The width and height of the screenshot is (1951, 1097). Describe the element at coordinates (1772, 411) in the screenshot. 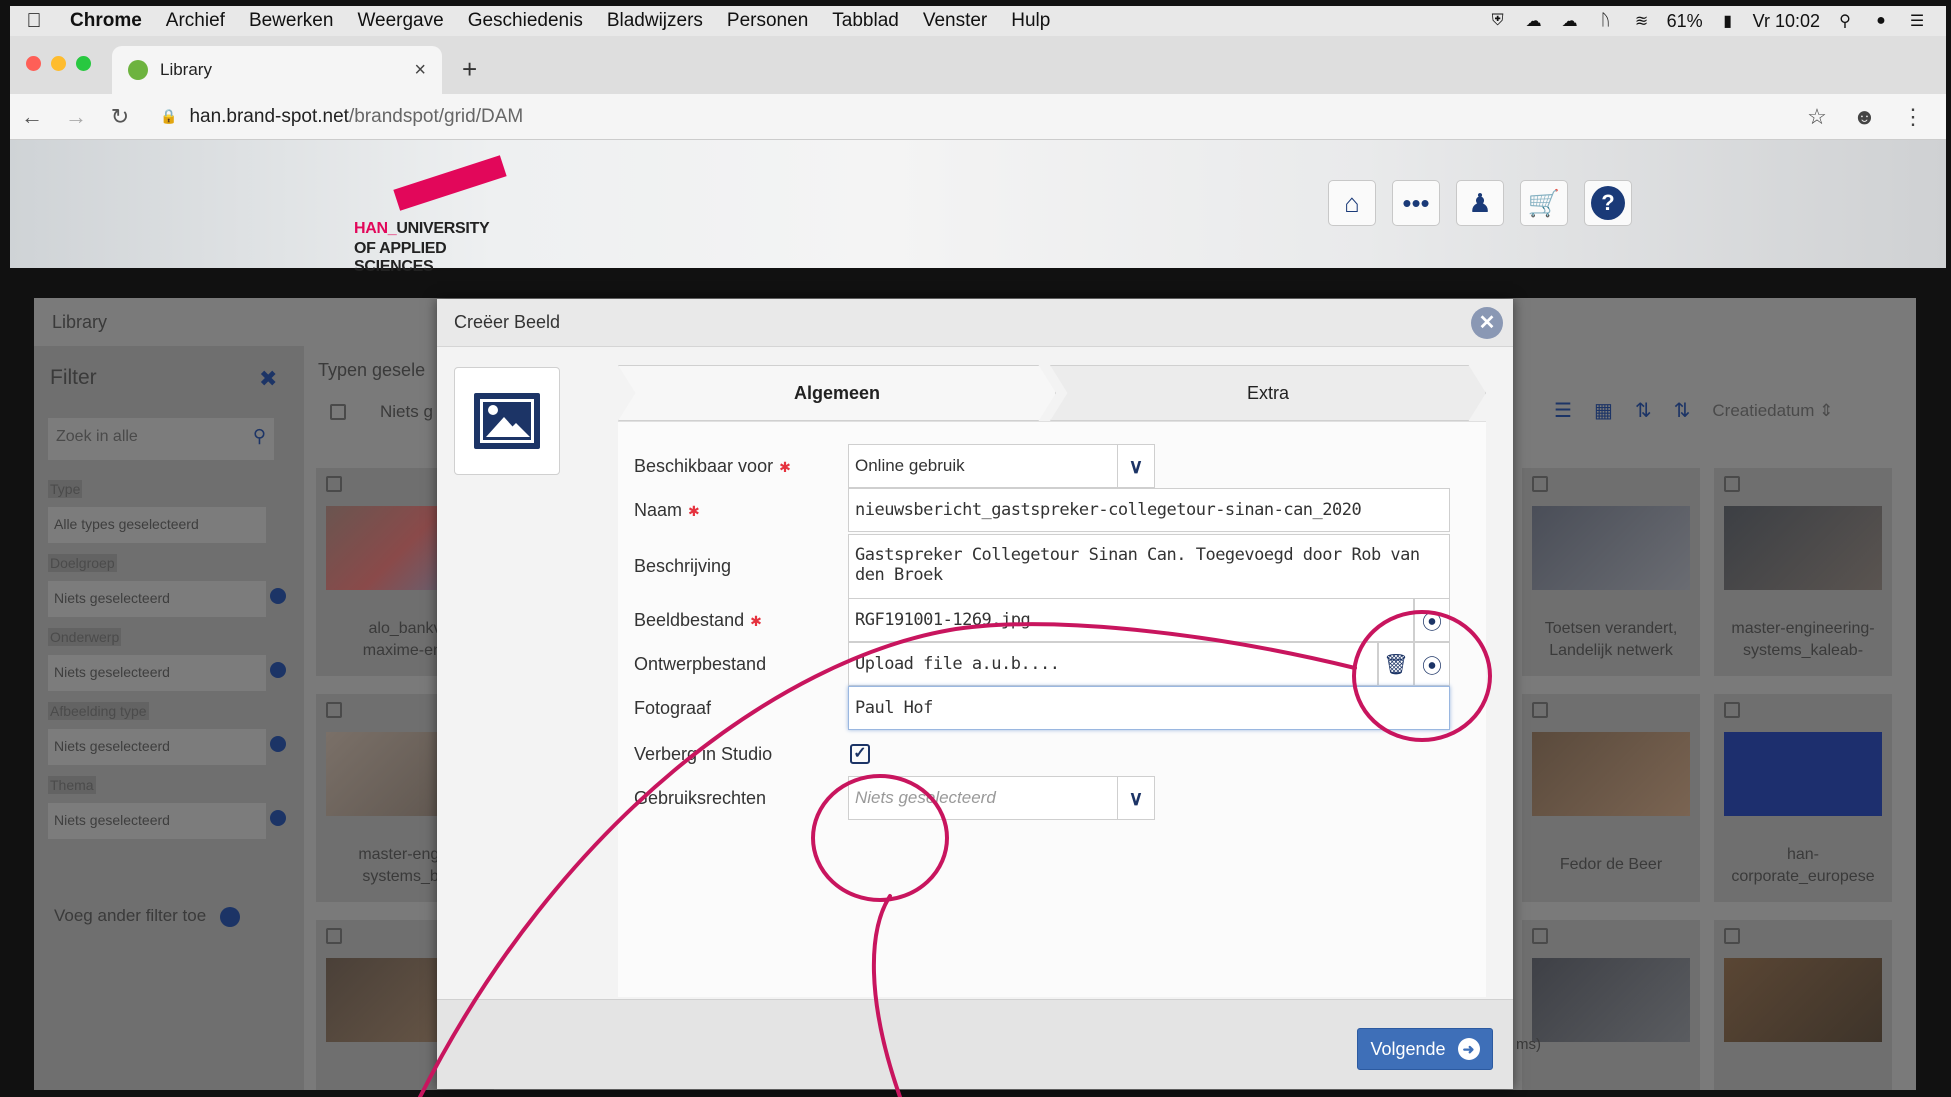

I see `sort-select: Creatiedatum ⇕` at that location.